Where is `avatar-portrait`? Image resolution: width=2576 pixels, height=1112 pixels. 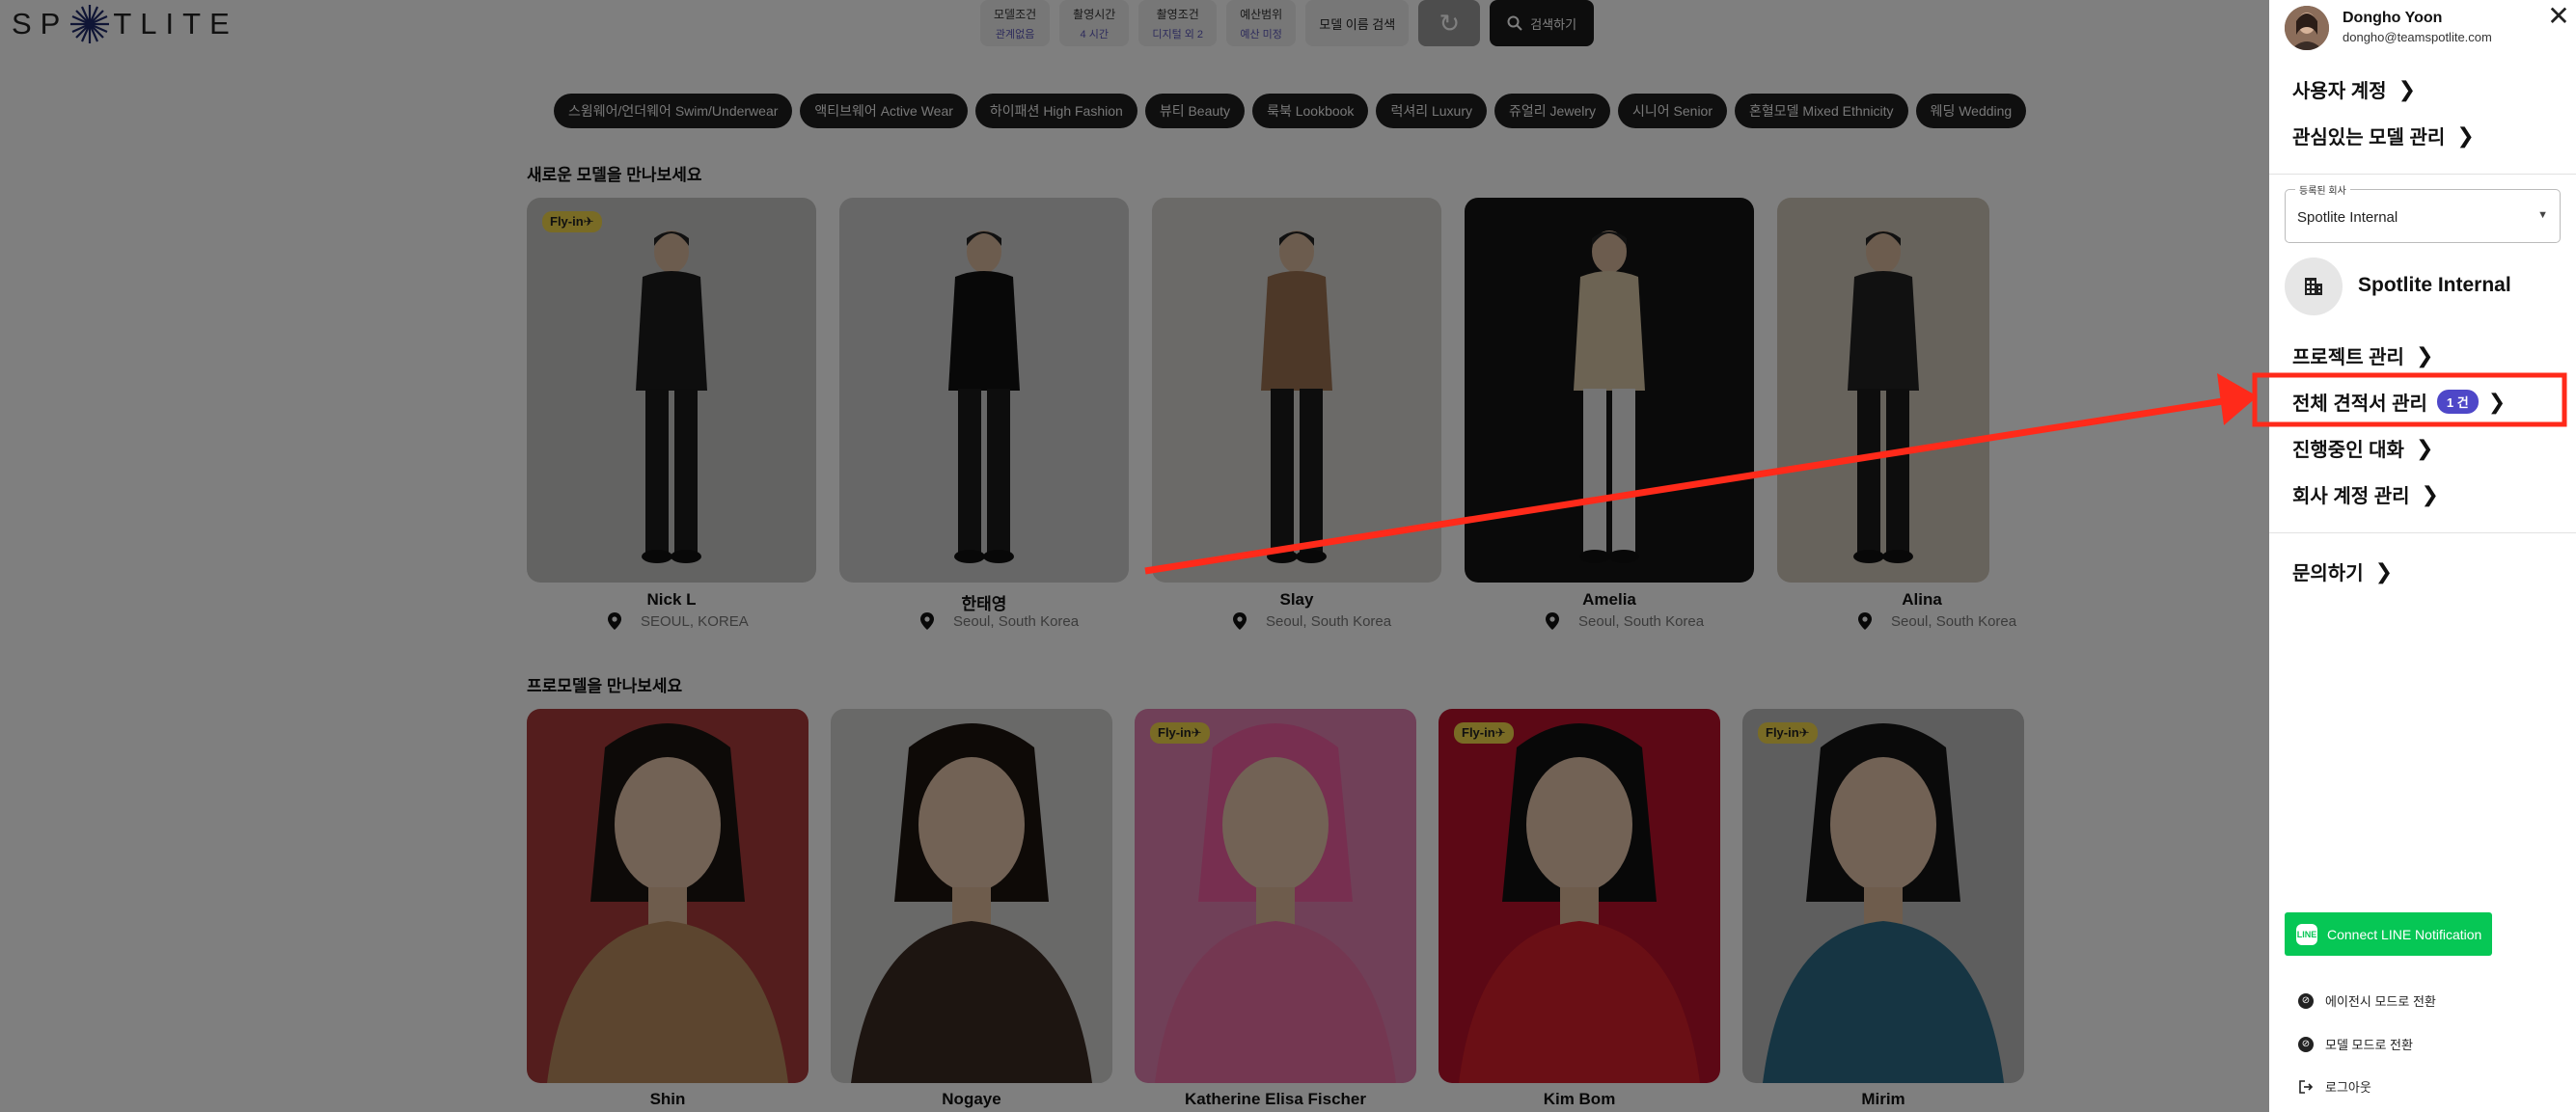
avatar-portrait is located at coordinates (2307, 28).